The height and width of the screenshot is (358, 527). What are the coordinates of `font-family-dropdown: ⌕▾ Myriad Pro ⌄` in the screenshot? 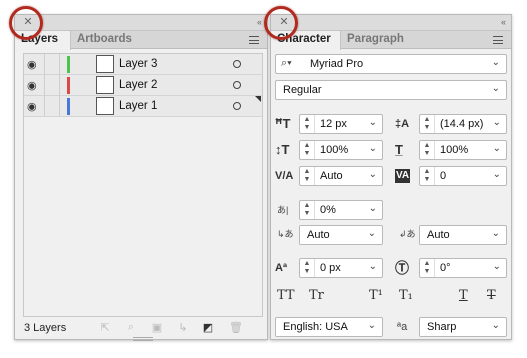 It's located at (391, 64).